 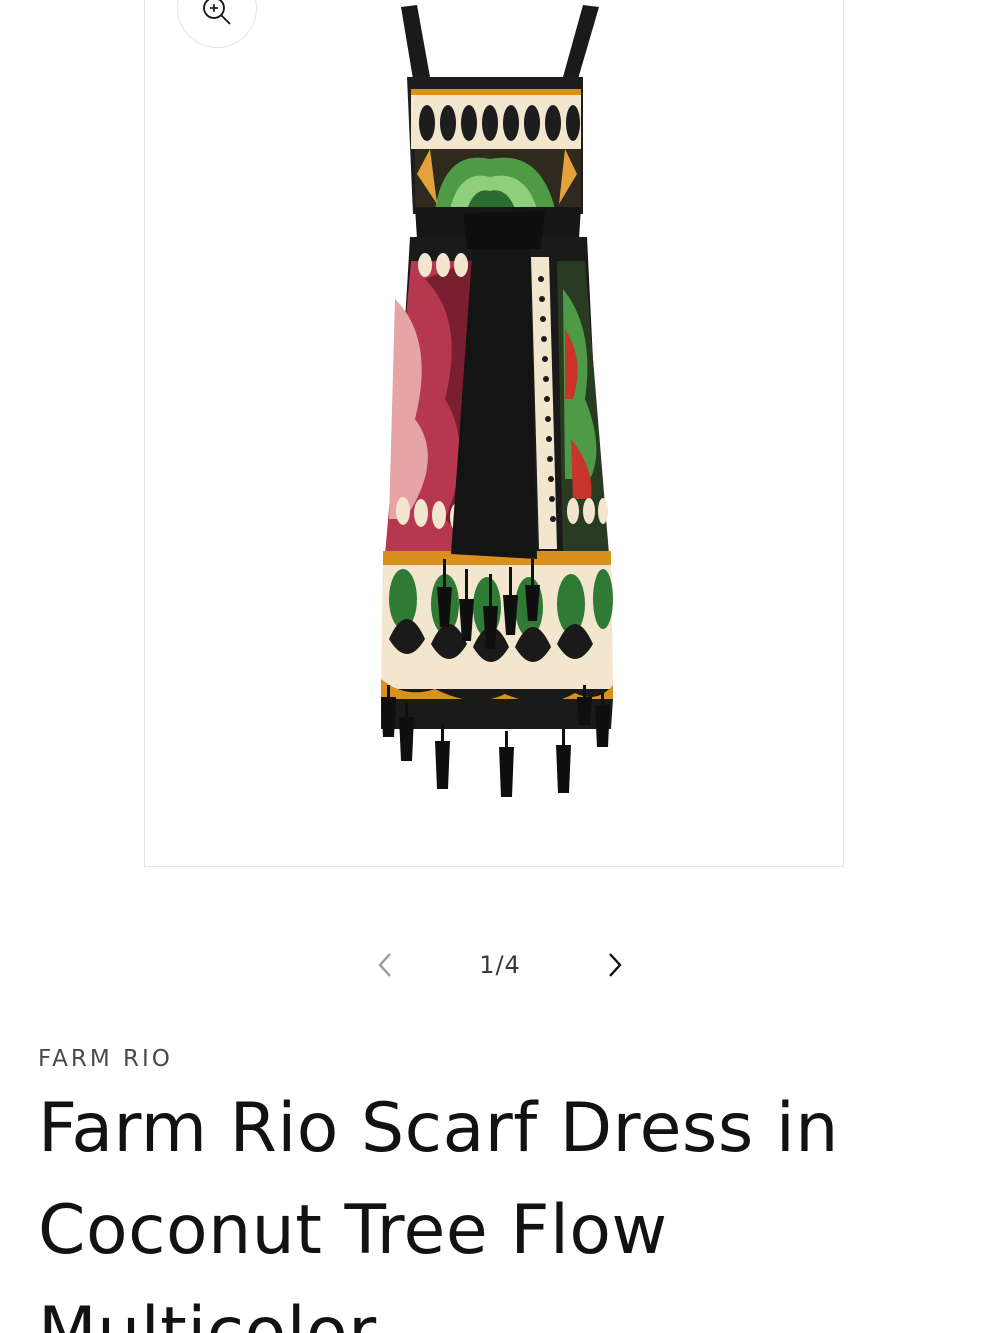 I want to click on product-vendor: FARM RIO, so click(x=105, y=1059).